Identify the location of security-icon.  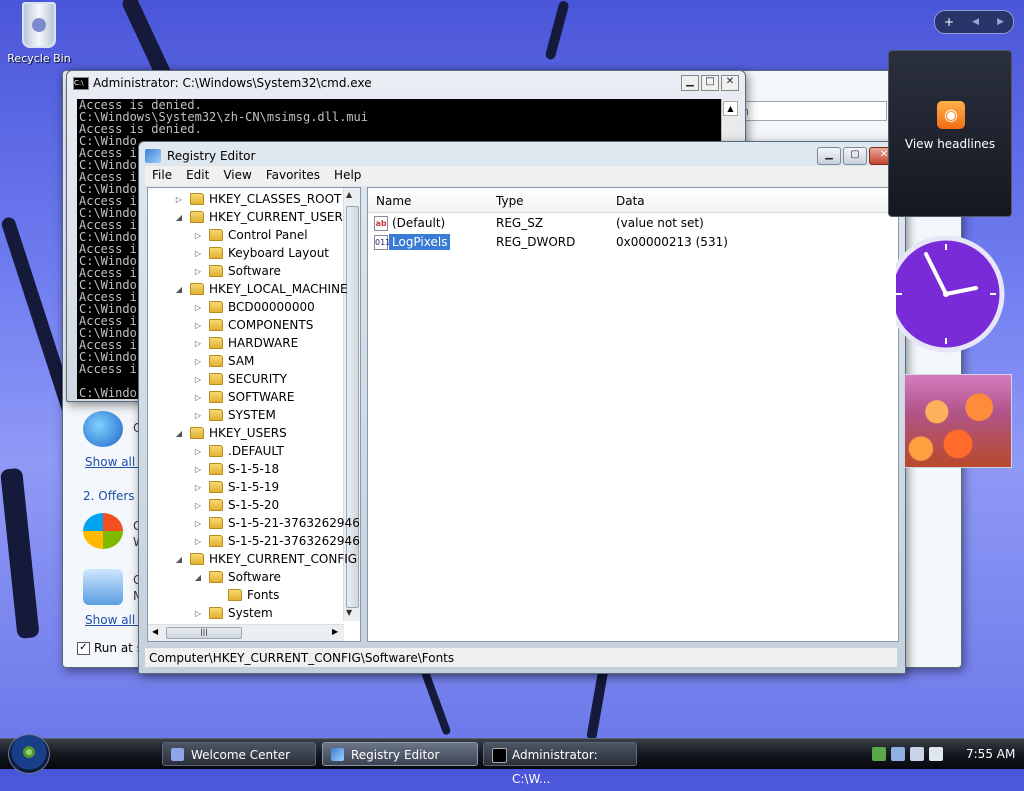
(879, 754).